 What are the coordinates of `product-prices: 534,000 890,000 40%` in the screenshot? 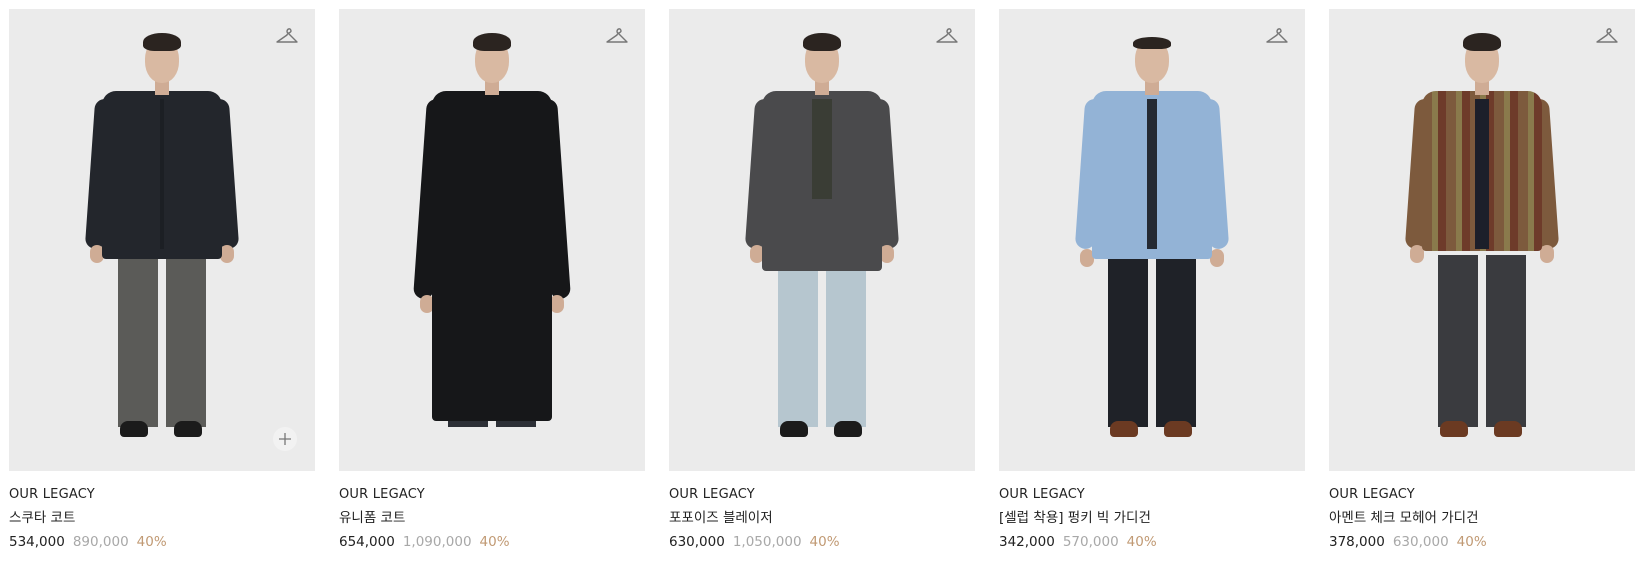 It's located at (162, 542).